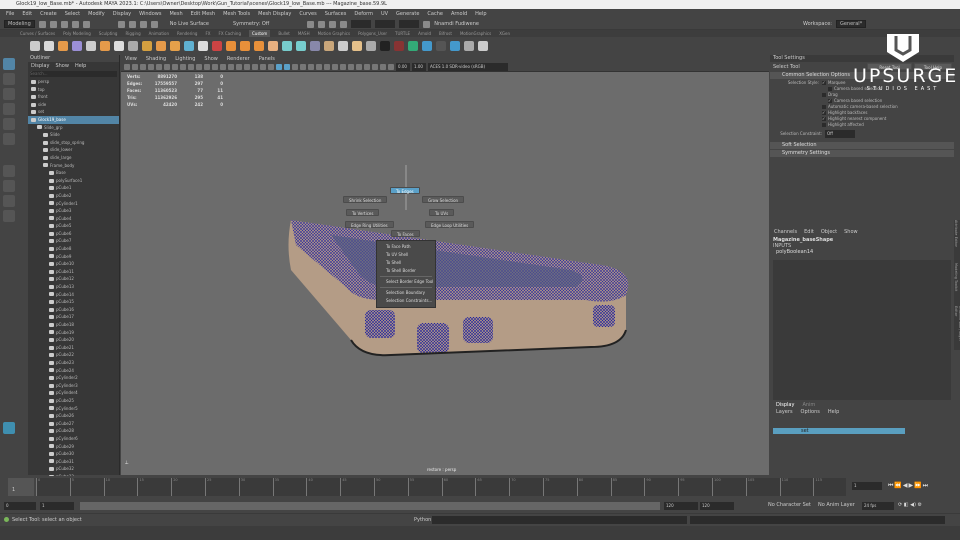 Image resolution: width=960 pixels, height=540 pixels. I want to click on outliner-item: slide_stop_spring, so click(73, 143).